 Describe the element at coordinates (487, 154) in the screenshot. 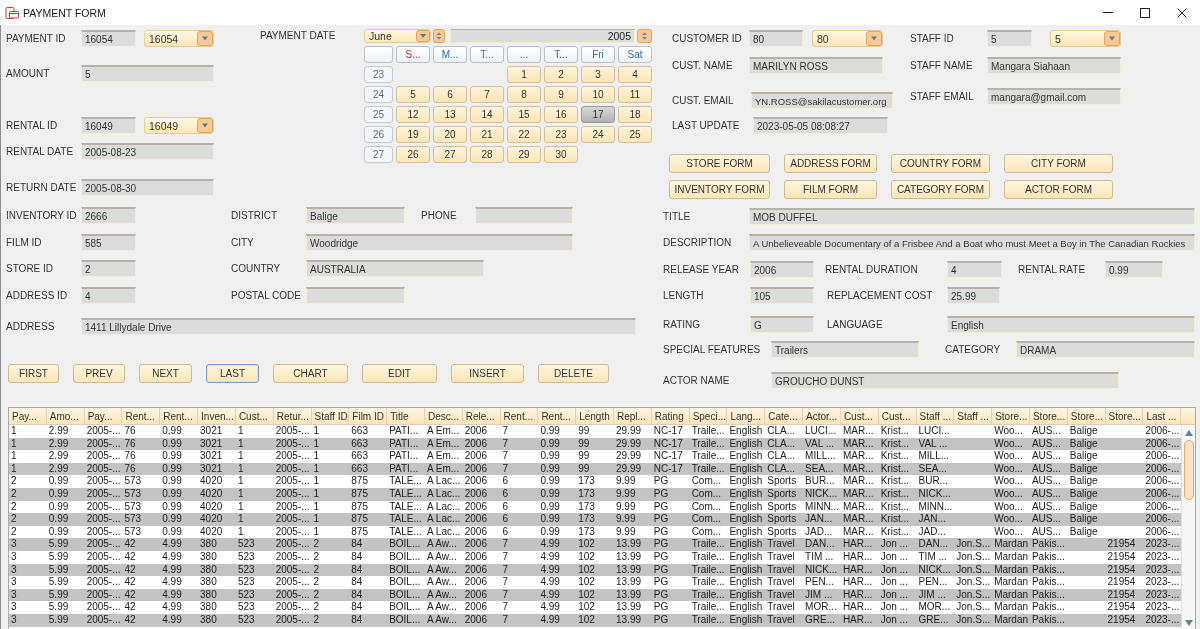

I see `calendar-day: 28` at that location.